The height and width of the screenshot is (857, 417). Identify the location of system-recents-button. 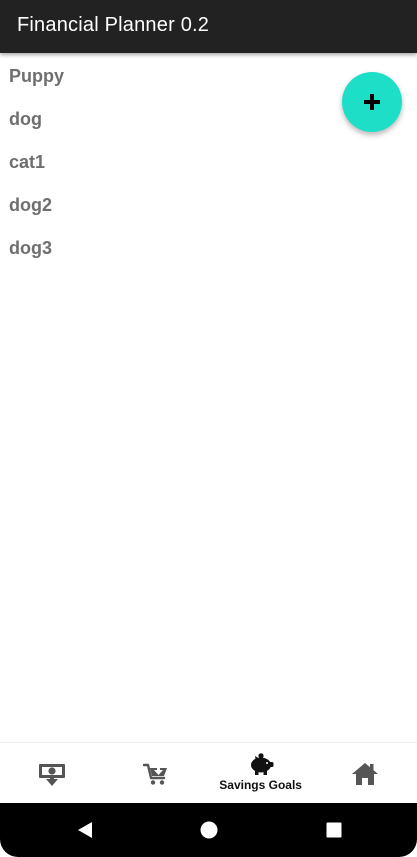
(334, 830).